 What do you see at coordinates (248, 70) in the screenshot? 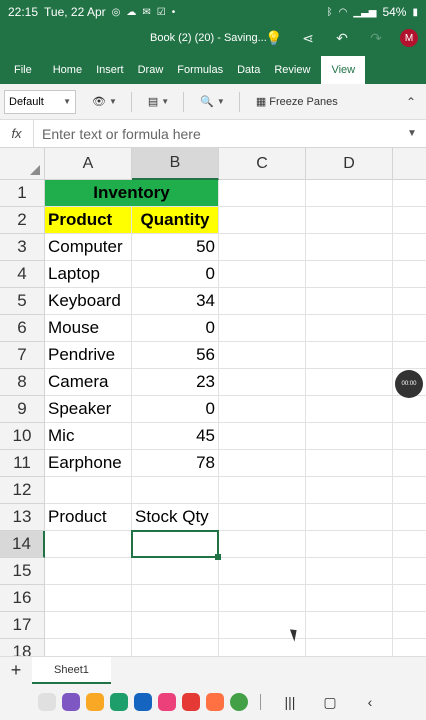
I see `tab-data: Data` at bounding box center [248, 70].